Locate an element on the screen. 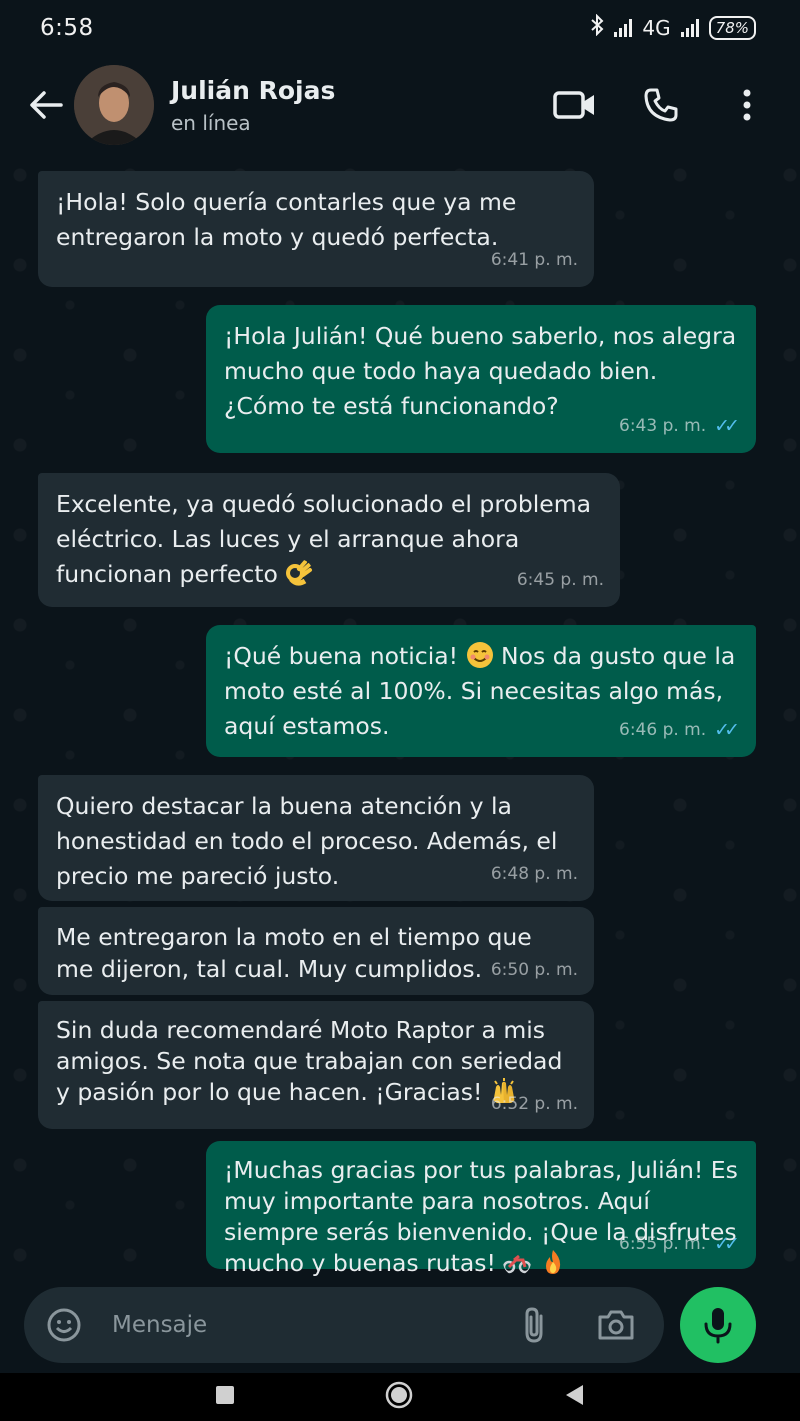  phone-icon is located at coordinates (661, 105).